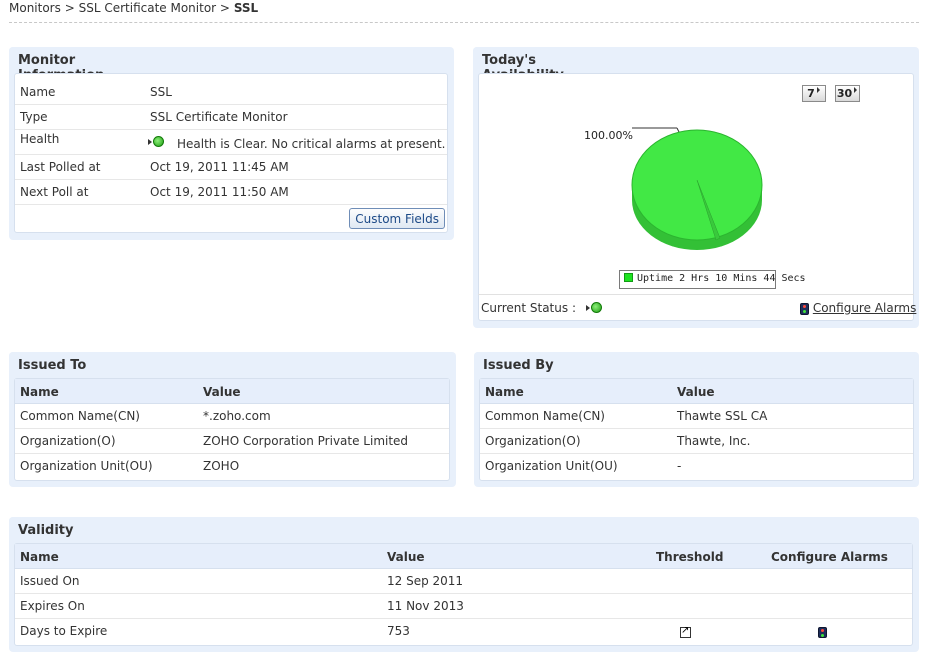  I want to click on cell-value: *.zoho.com, so click(237, 416).